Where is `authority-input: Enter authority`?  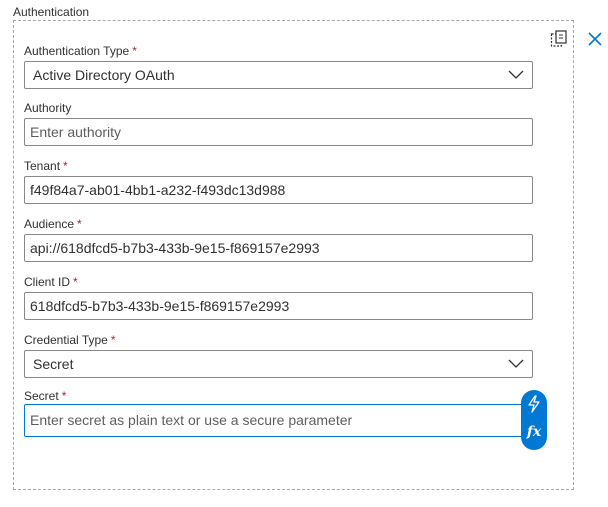
authority-input: Enter authority is located at coordinates (278, 132).